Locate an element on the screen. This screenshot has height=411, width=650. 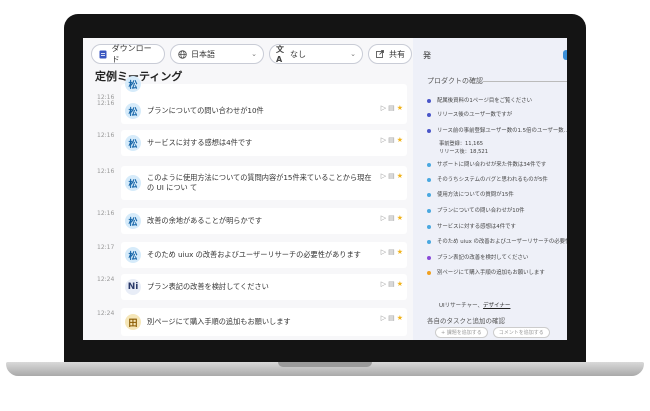
message-card: 田 別ページにて購入手順の追加もお願いします ▷ ▤ ★ is located at coordinates (264, 322).